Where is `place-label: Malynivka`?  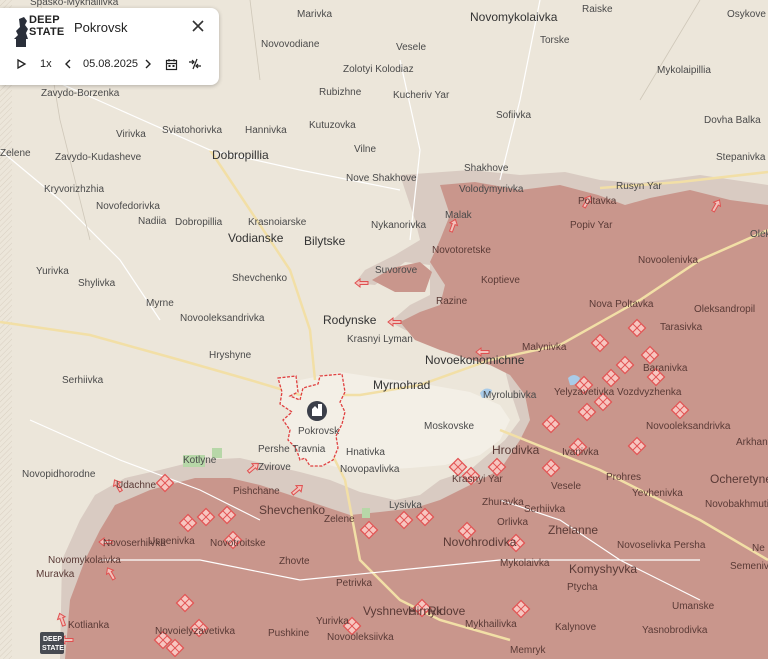 place-label: Malynivka is located at coordinates (544, 347).